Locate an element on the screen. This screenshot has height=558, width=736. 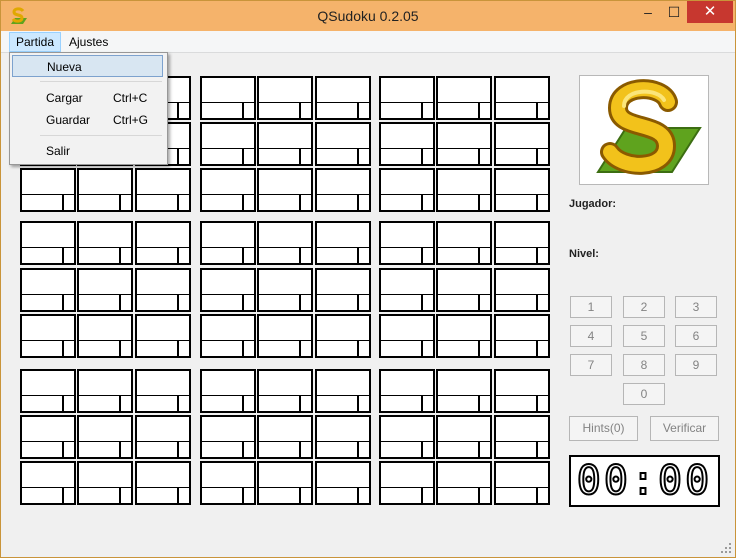
title-bar: QSudoku 0.2.05 – ☐ ✕ is located at coordinates (368, 16).